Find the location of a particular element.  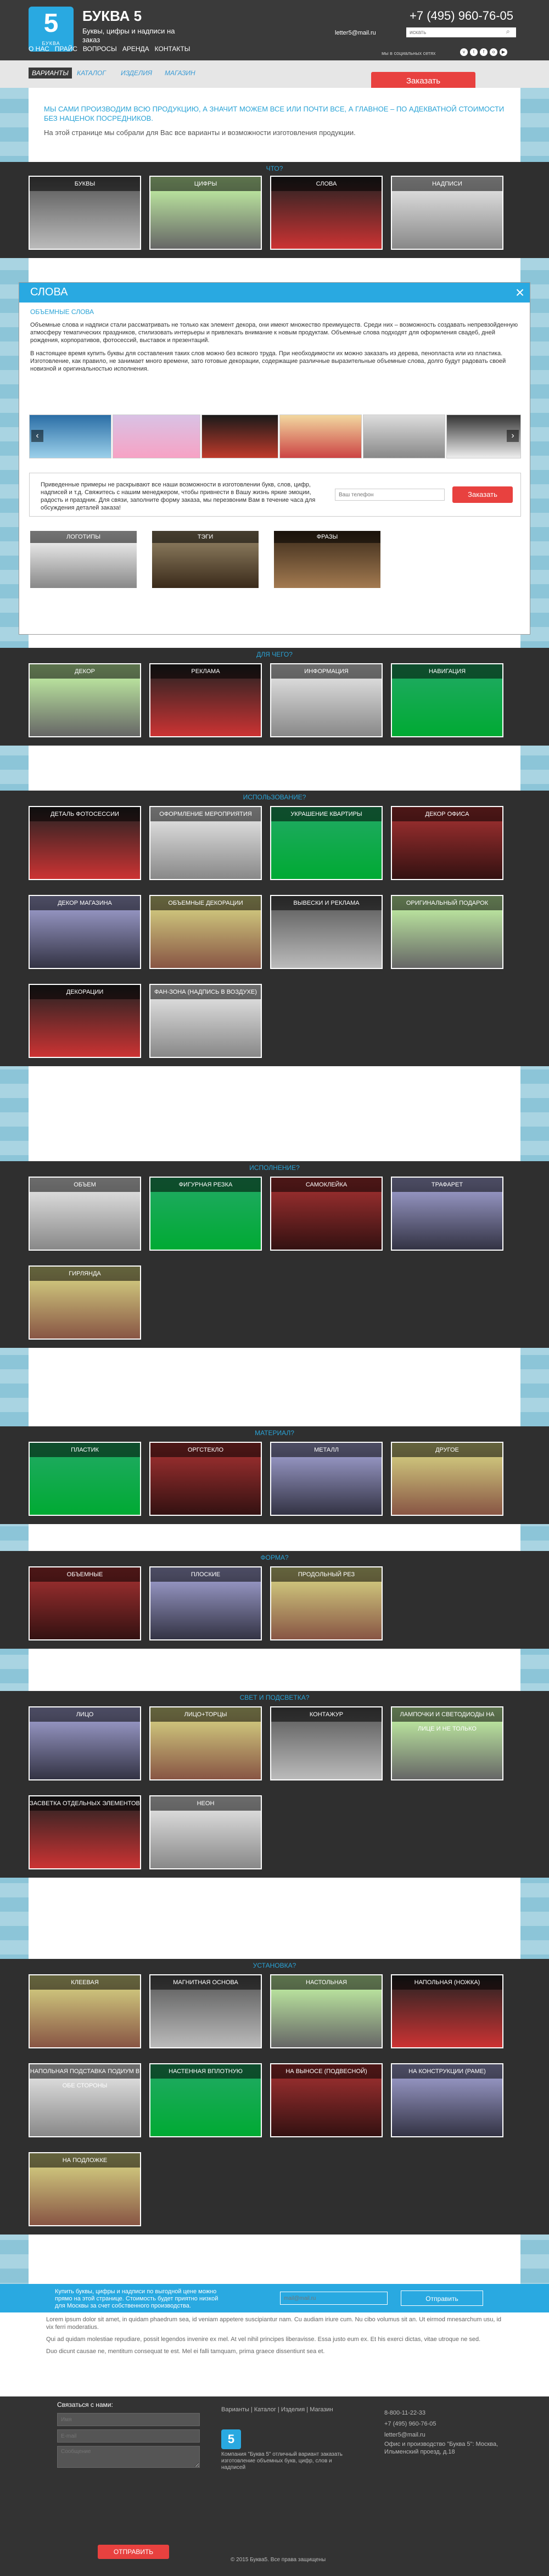

send-button: ОТПРАВИТЬ is located at coordinates (133, 2552).